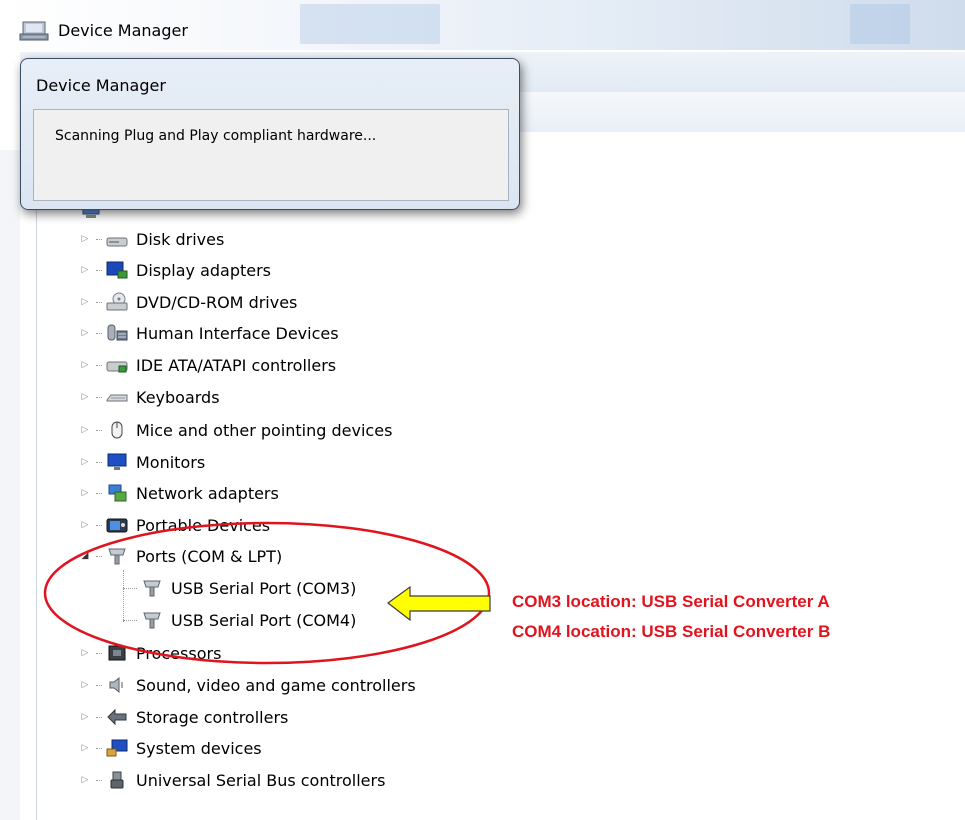 The height and width of the screenshot is (820, 965). Describe the element at coordinates (438, 603) in the screenshot. I see `yellow-arrow-icon` at that location.